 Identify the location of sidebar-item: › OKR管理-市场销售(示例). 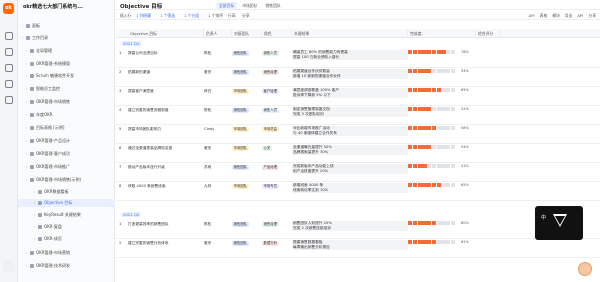
(66, 180).